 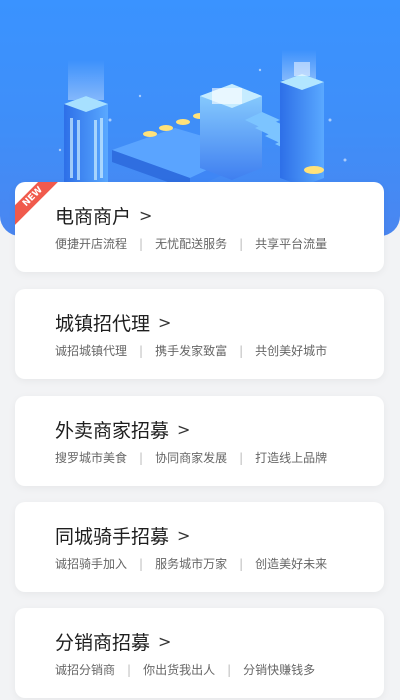 What do you see at coordinates (112, 431) in the screenshot?
I see `card-title: 外卖商家招募` at bounding box center [112, 431].